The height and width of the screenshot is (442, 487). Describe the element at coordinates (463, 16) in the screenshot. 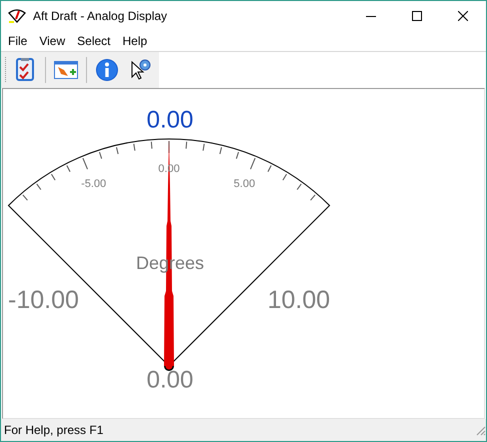

I see `close-icon` at that location.